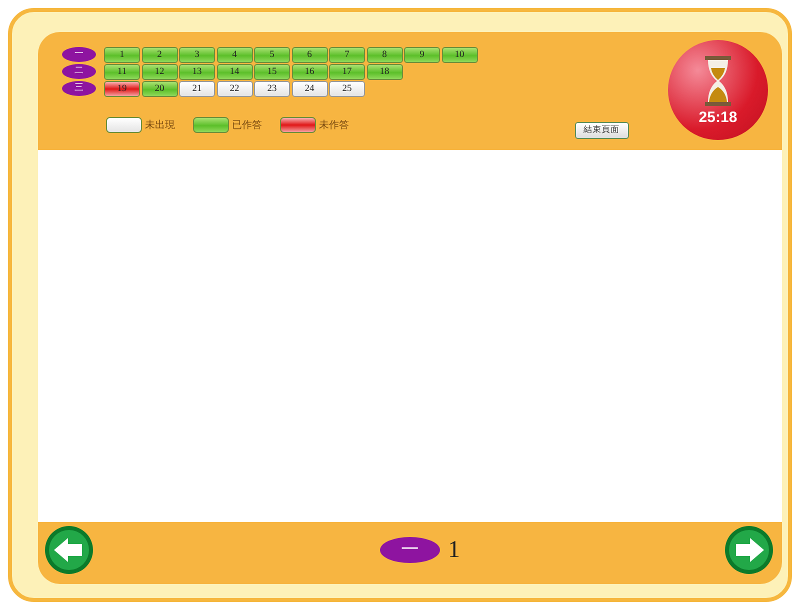  What do you see at coordinates (460, 54) in the screenshot?
I see `question-button: 10` at bounding box center [460, 54].